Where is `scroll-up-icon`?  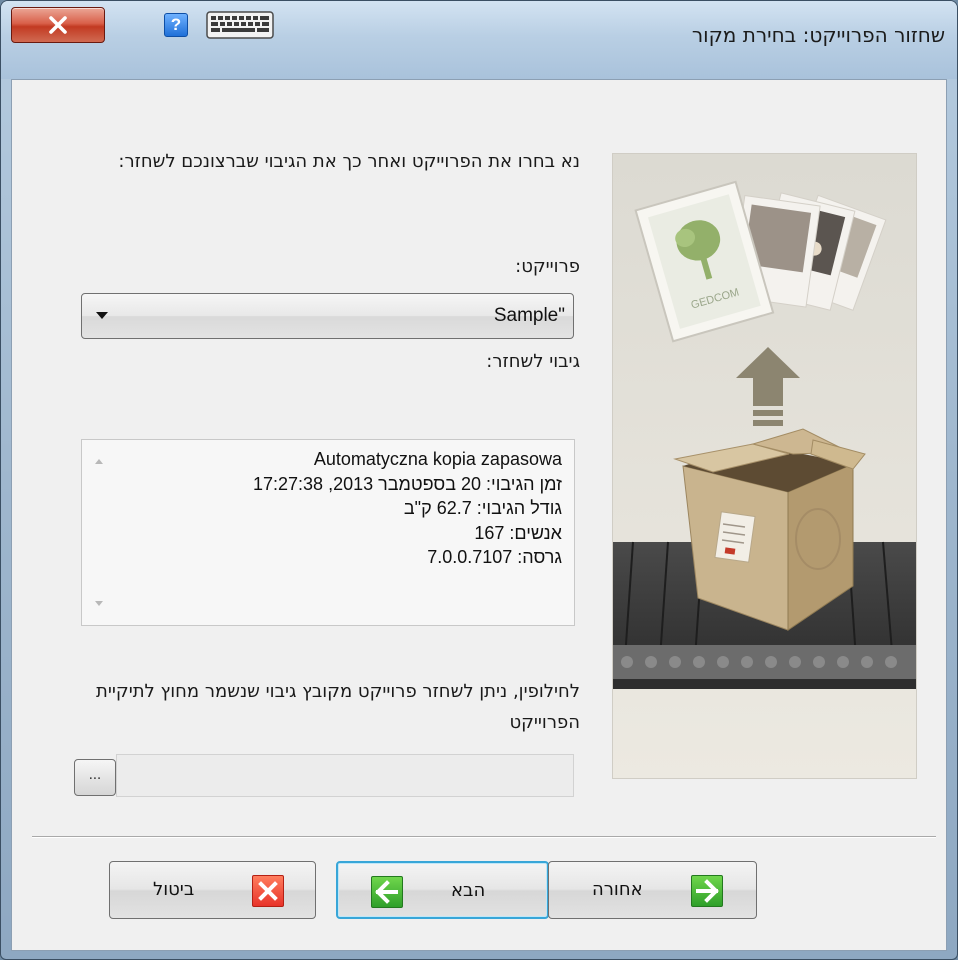 scroll-up-icon is located at coordinates (99, 461).